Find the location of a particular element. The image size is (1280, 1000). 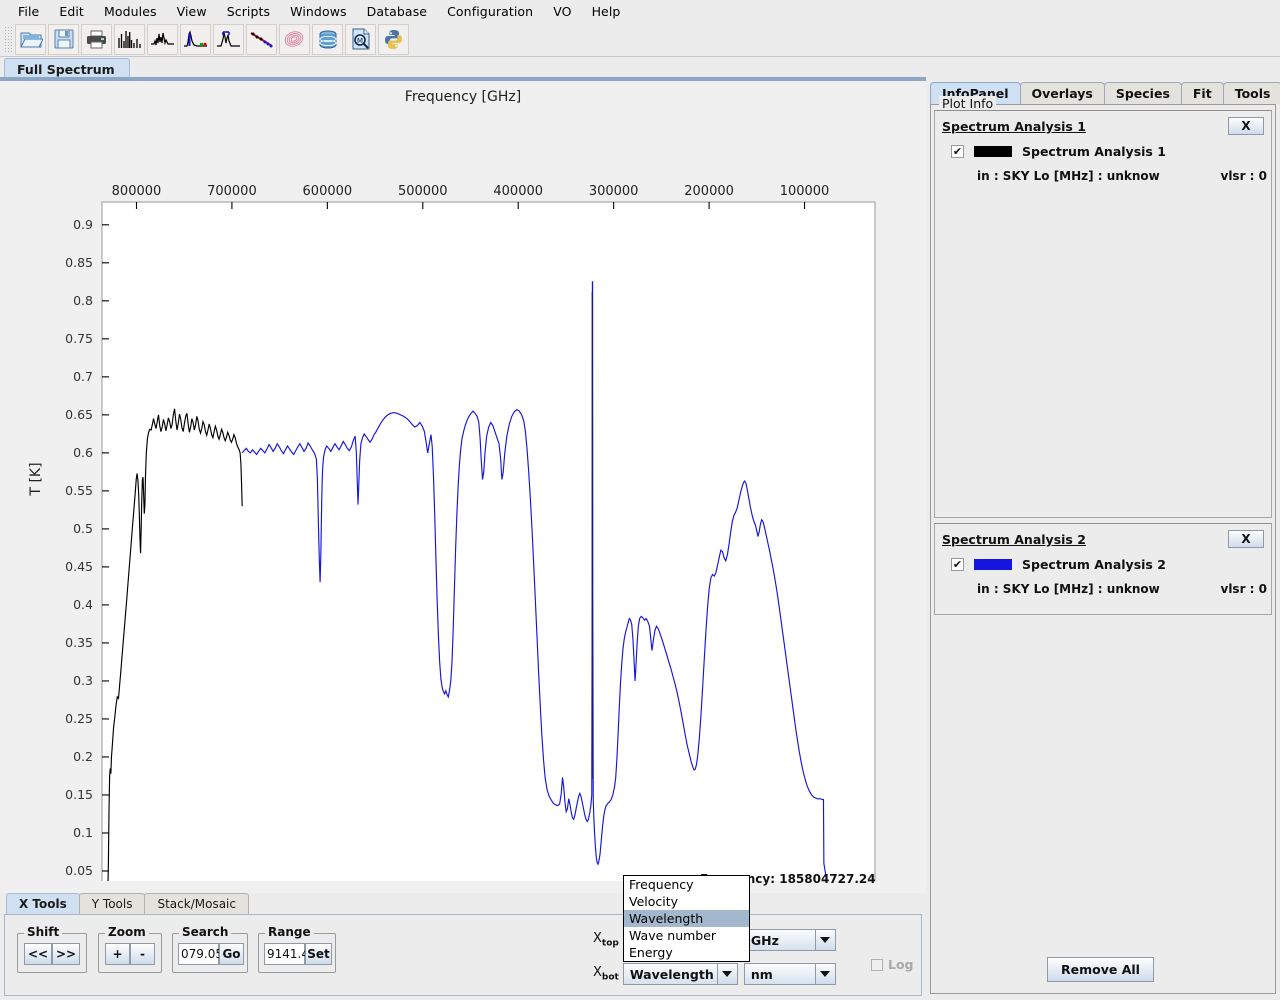

y-tick-label: 0.1 is located at coordinates (83, 832).